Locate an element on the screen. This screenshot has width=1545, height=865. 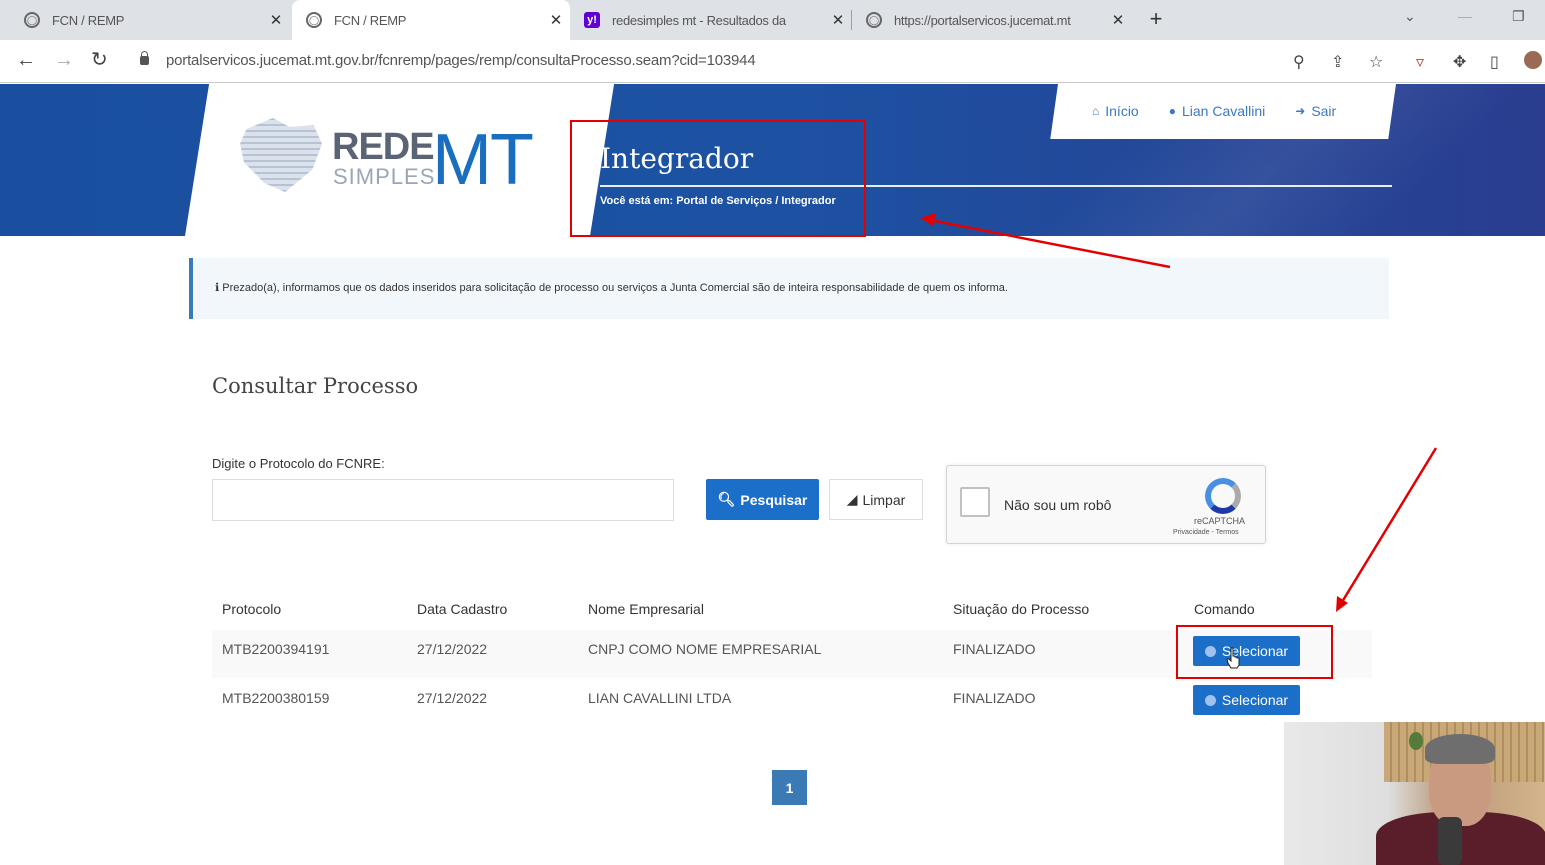
plant-decoration is located at coordinates (1416, 741).